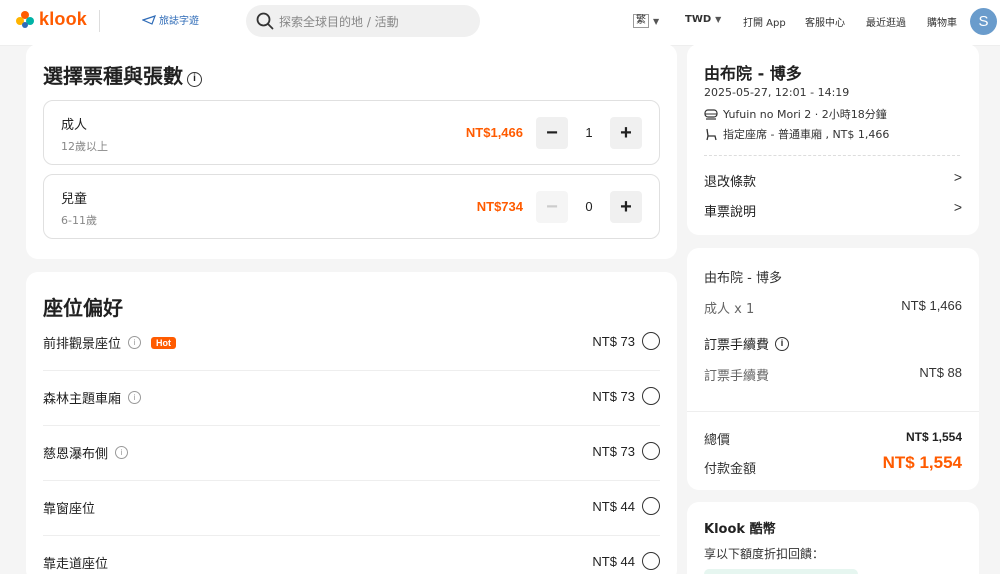 Image resolution: width=1000 pixels, height=574 pixels. I want to click on language-switcher: 繁 ▼, so click(646, 21).